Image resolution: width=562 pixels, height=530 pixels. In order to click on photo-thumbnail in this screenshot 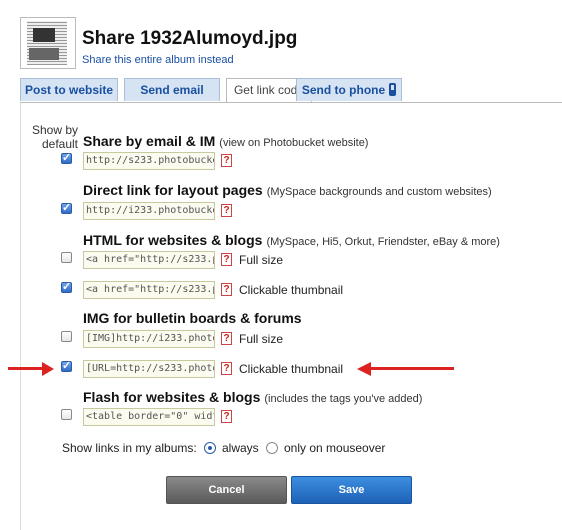, I will do `click(48, 43)`.